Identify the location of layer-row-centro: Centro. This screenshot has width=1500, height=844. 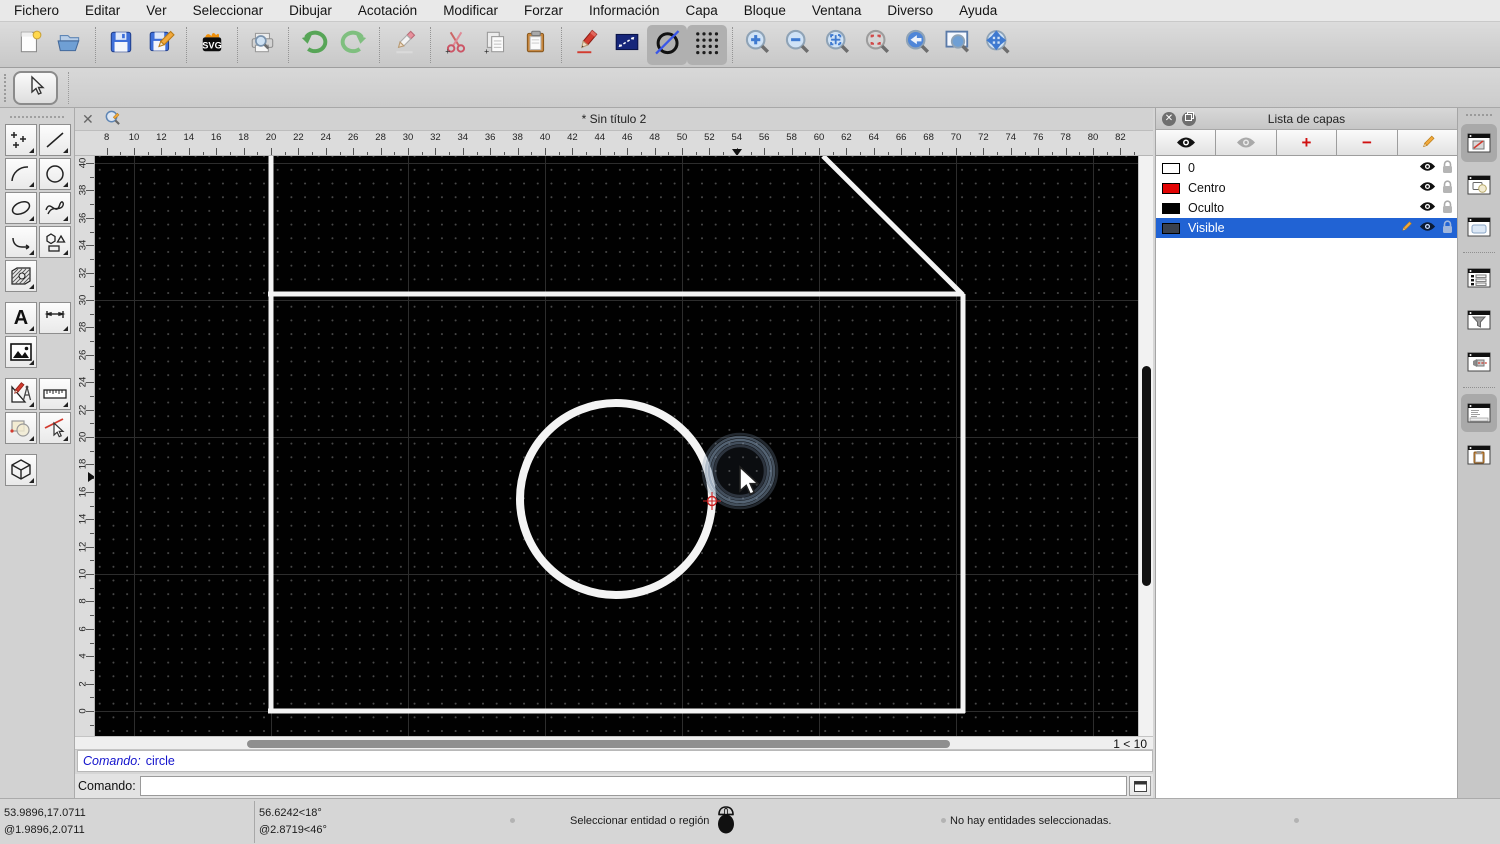
(1306, 188).